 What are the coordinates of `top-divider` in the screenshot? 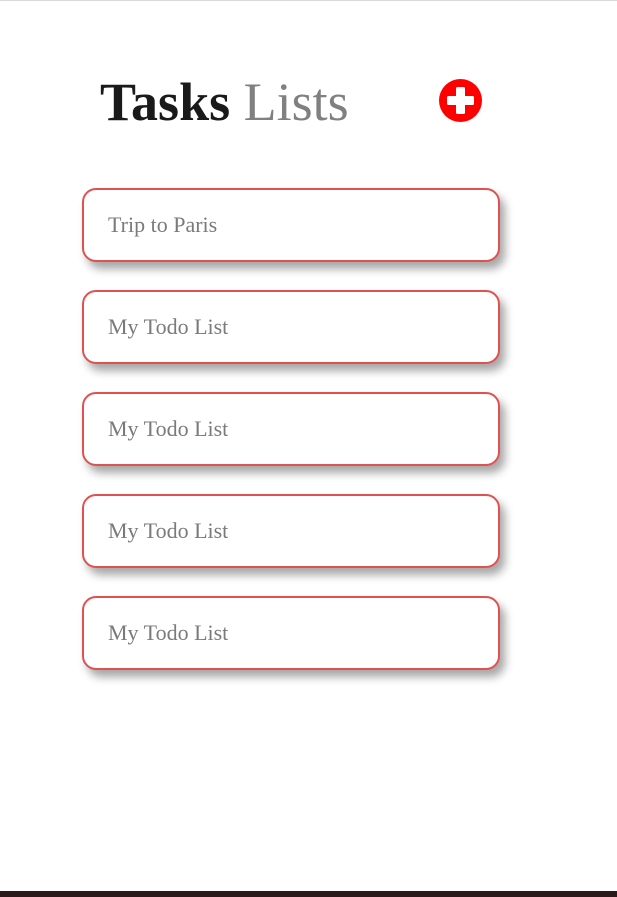 It's located at (308, 0).